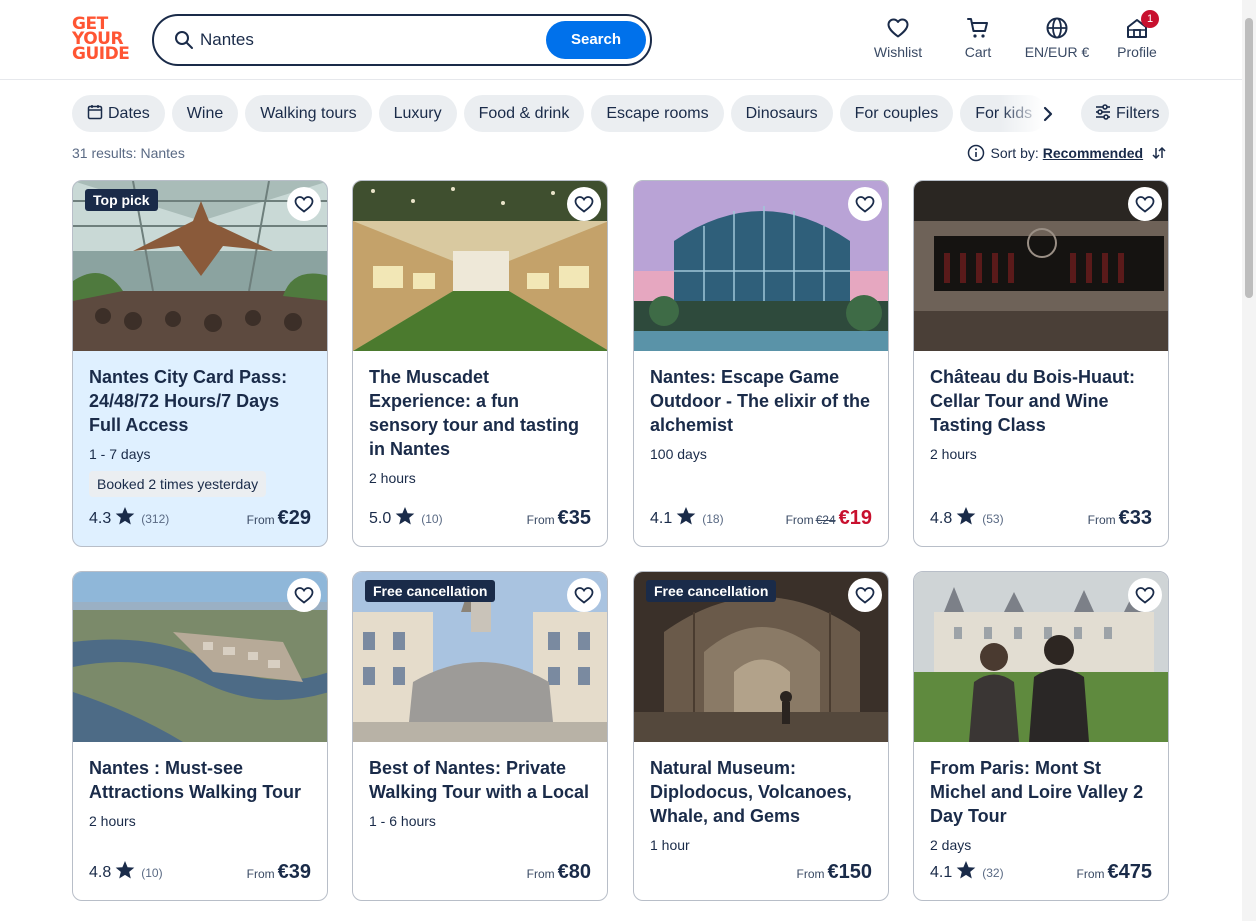  What do you see at coordinates (976, 153) in the screenshot?
I see `info-icon` at bounding box center [976, 153].